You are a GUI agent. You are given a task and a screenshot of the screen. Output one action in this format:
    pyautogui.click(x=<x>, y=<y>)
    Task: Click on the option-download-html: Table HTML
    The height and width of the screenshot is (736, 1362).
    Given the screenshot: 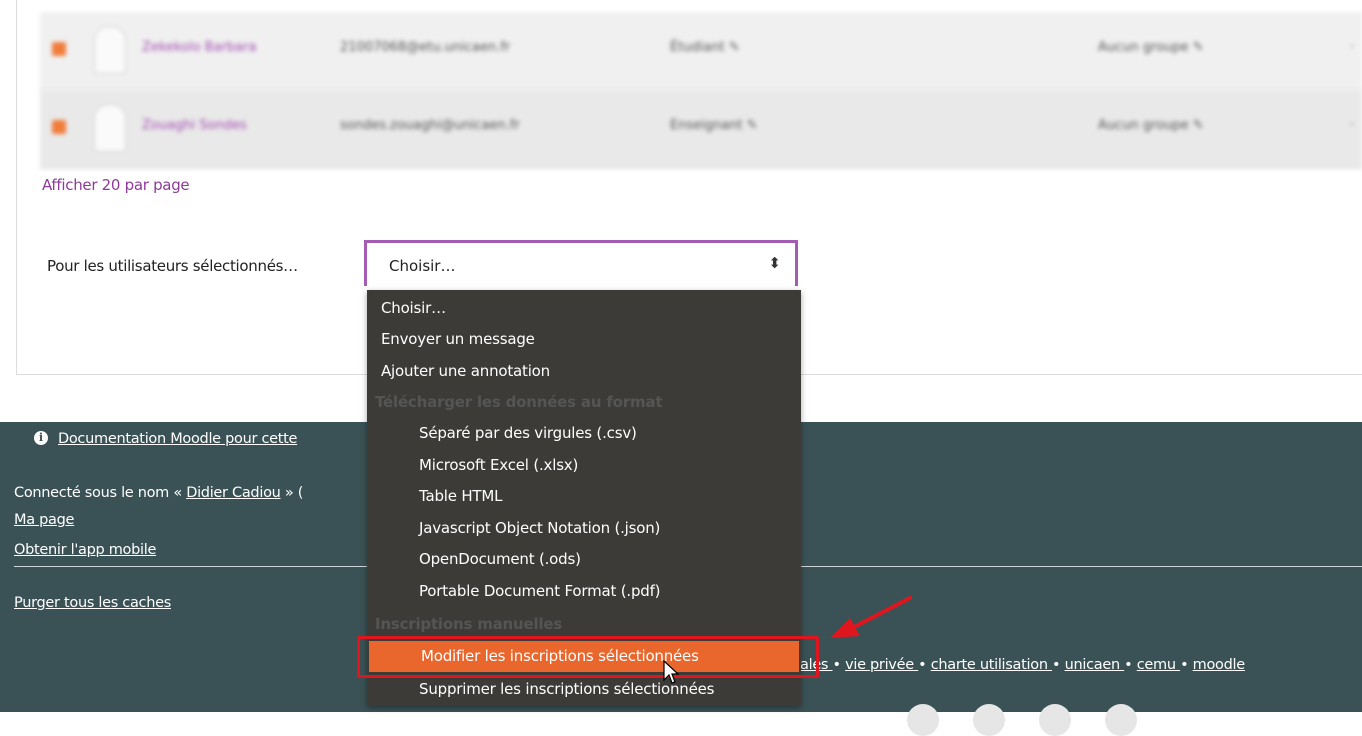 What is the action you would take?
    pyautogui.click(x=584, y=496)
    